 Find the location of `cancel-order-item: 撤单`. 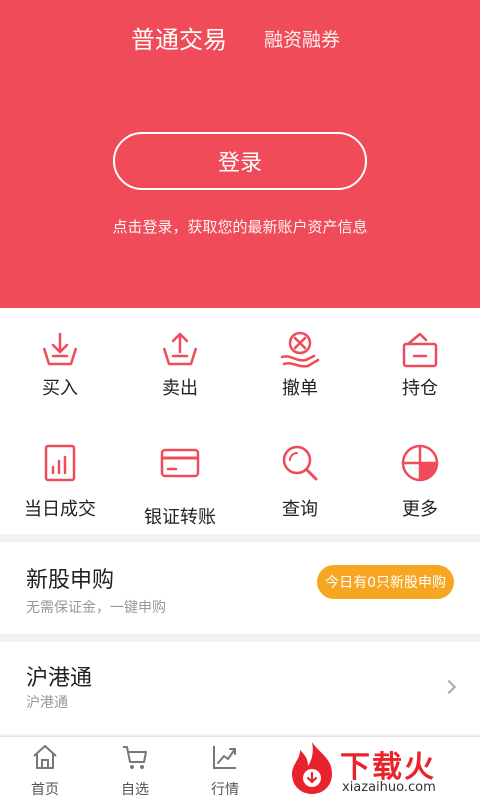

cancel-order-item: 撤单 is located at coordinates (300, 364).